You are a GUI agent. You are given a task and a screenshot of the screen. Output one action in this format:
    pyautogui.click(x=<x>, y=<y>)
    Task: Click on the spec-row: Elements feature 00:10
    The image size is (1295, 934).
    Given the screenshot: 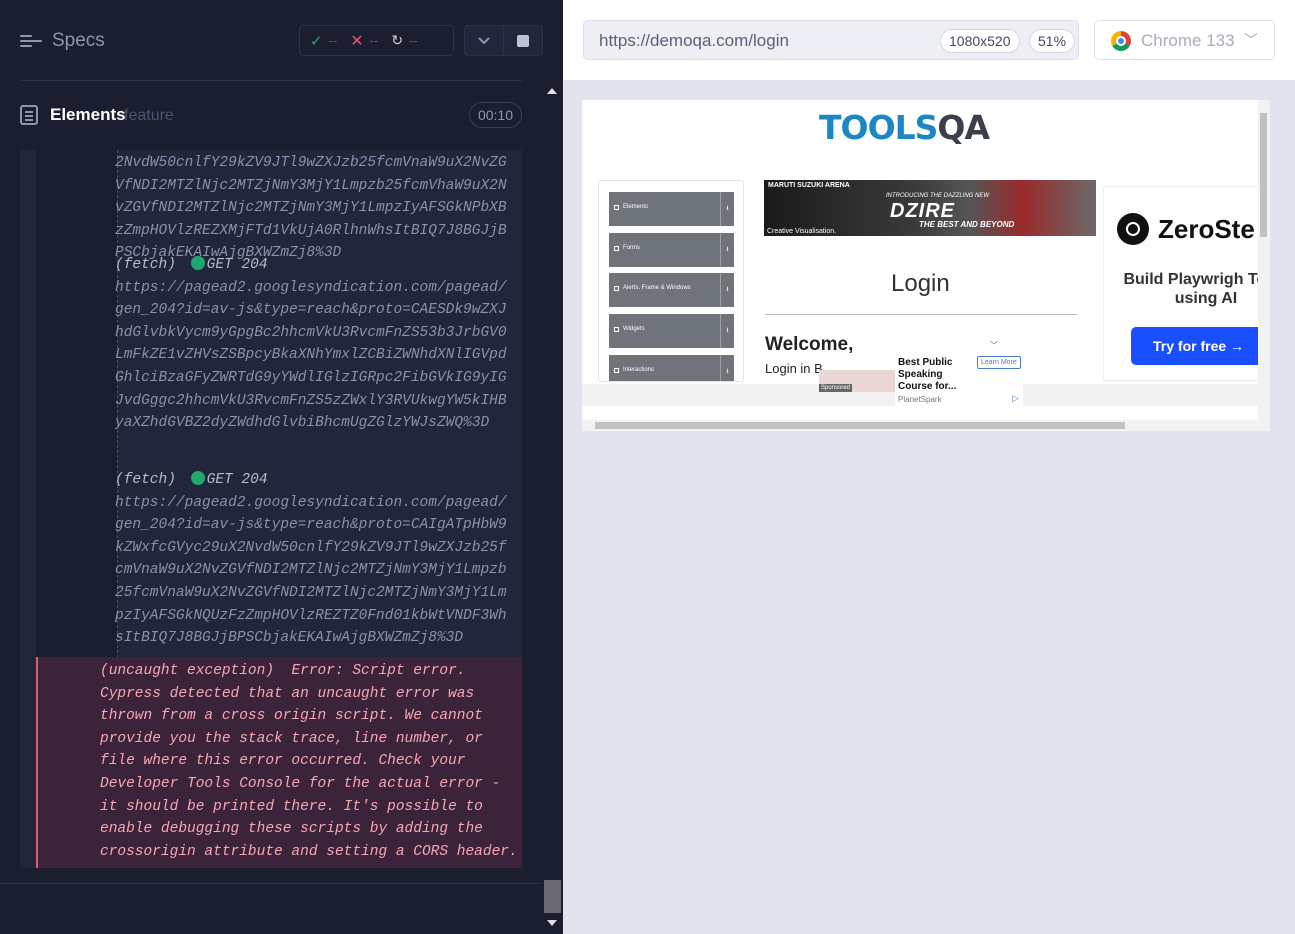 What is the action you would take?
    pyautogui.click(x=271, y=115)
    